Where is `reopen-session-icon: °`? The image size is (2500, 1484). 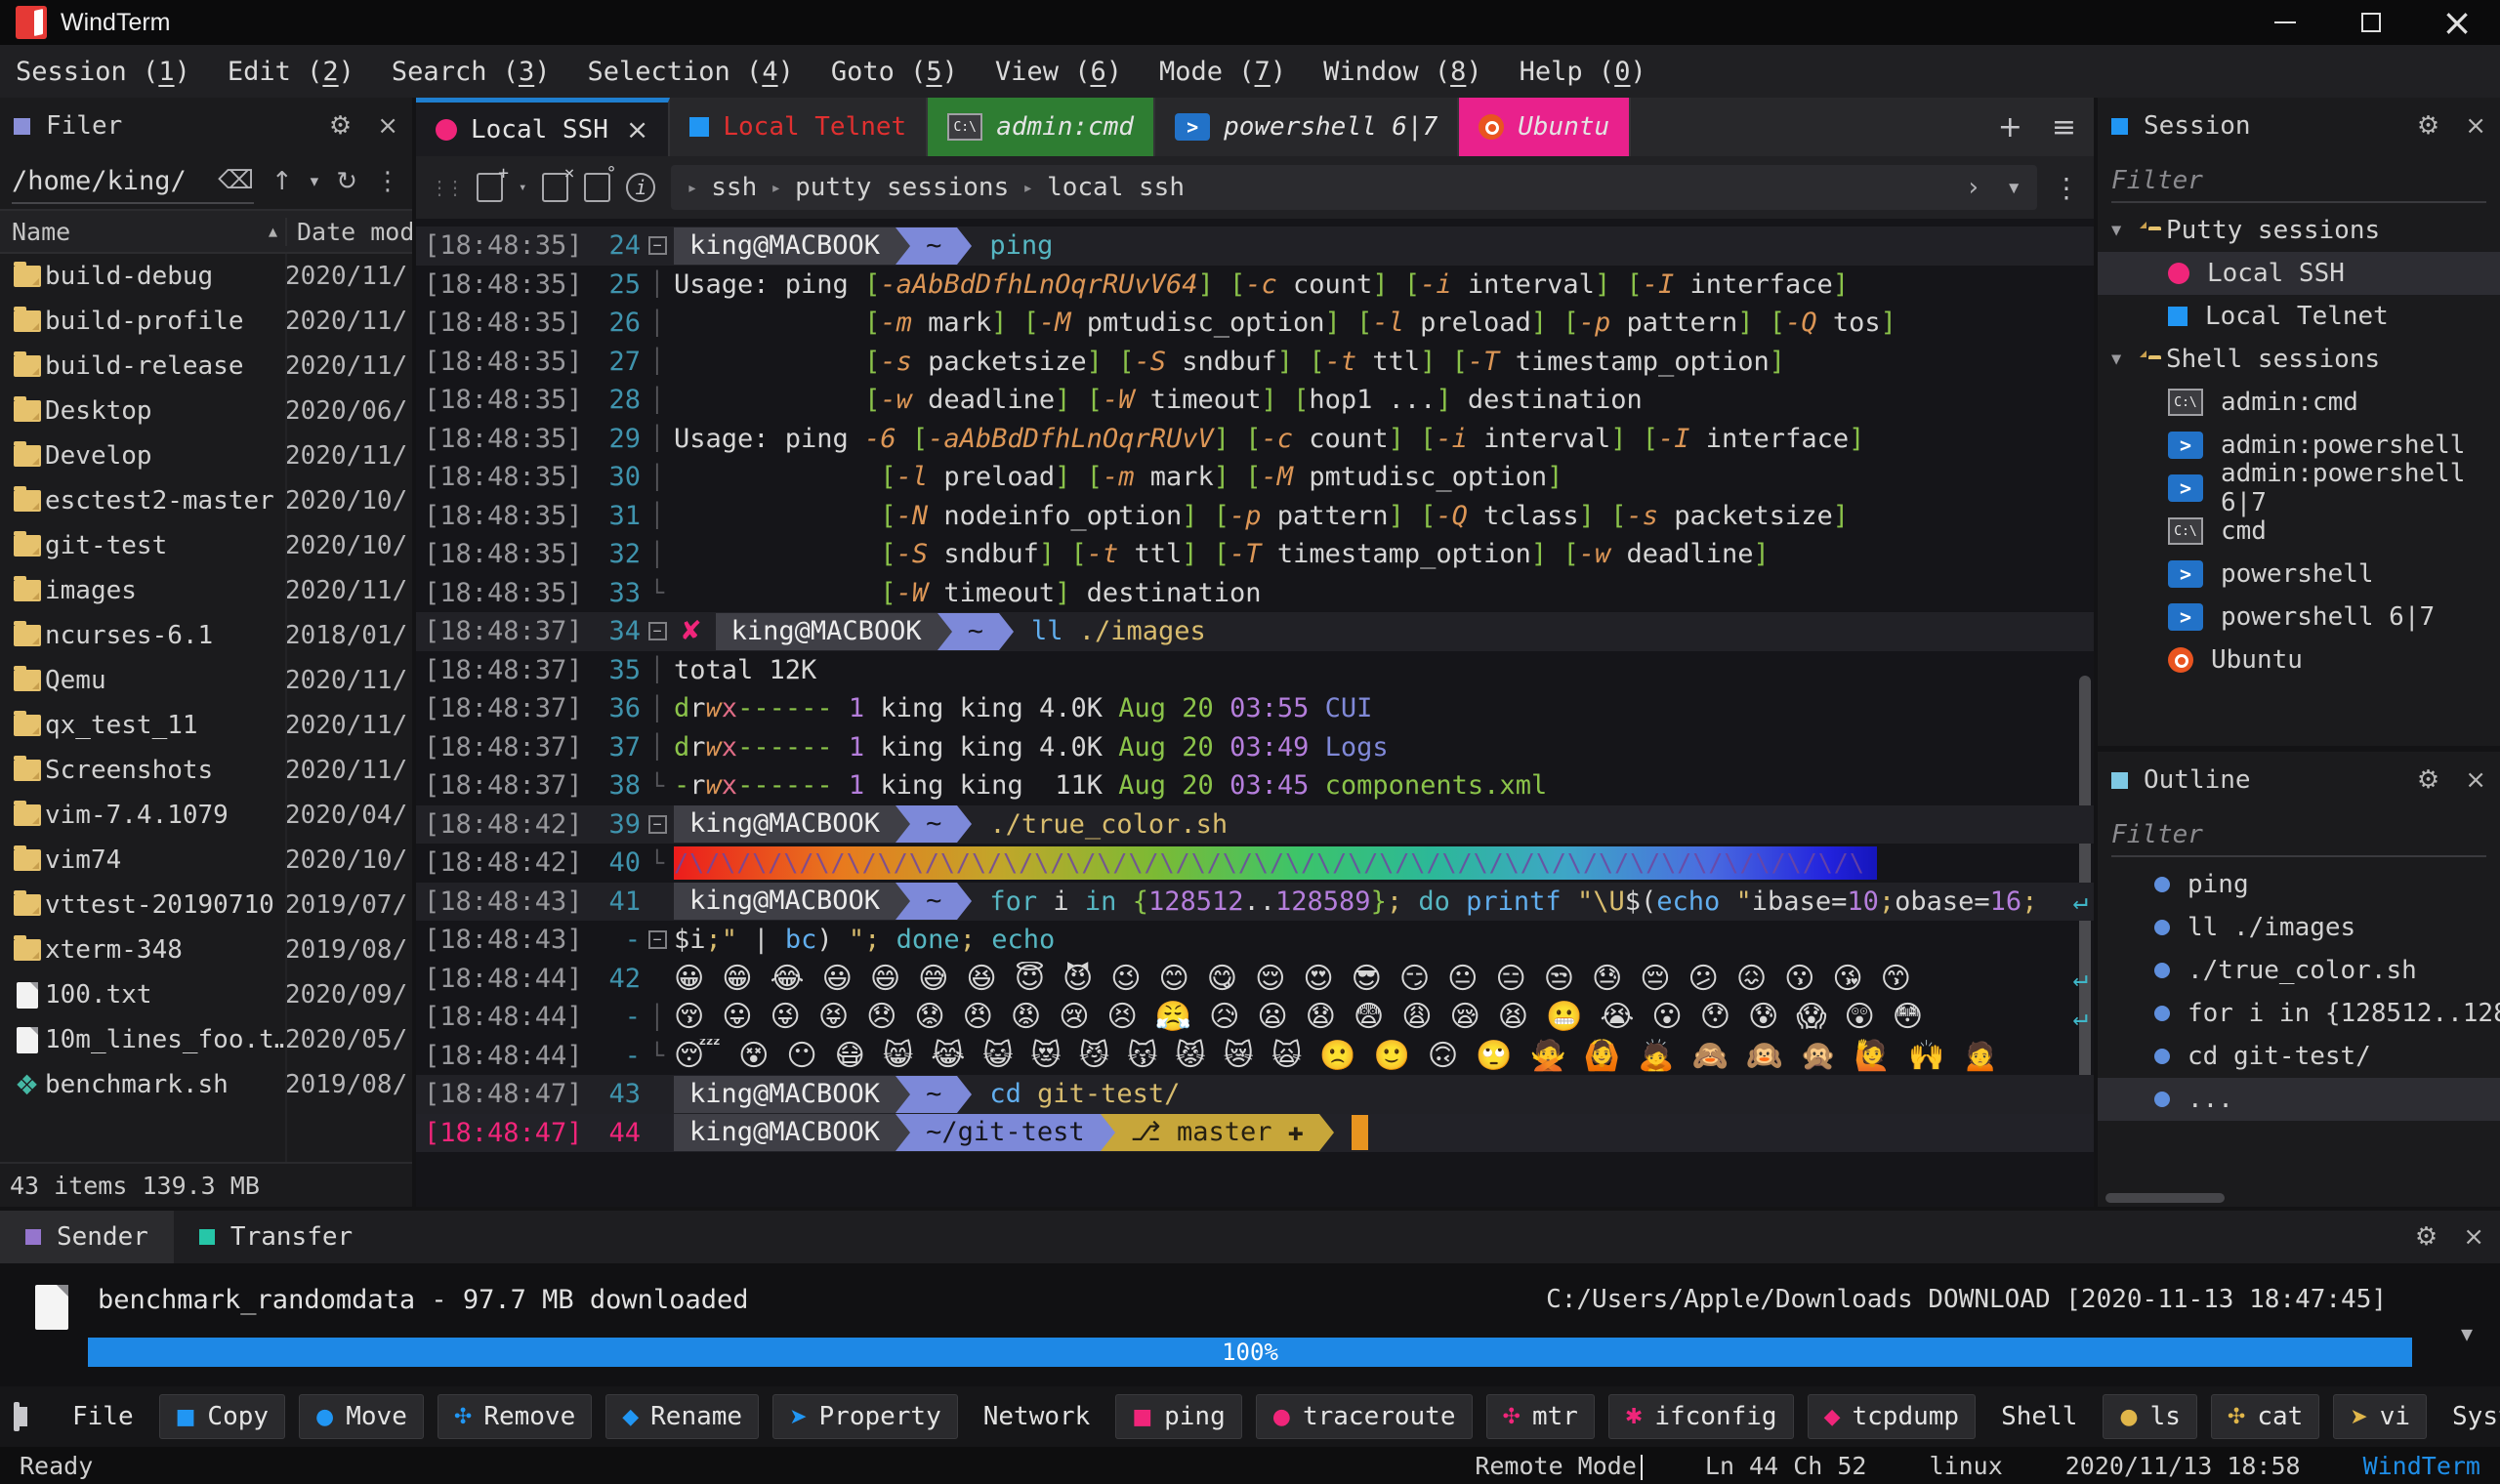 reopen-session-icon: ° is located at coordinates (600, 183).